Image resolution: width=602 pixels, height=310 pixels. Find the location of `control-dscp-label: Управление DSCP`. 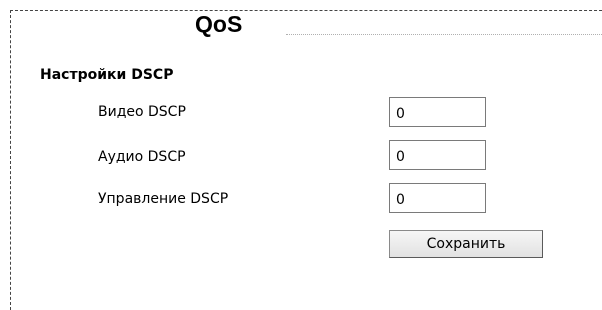

control-dscp-label: Управление DSCP is located at coordinates (163, 199).